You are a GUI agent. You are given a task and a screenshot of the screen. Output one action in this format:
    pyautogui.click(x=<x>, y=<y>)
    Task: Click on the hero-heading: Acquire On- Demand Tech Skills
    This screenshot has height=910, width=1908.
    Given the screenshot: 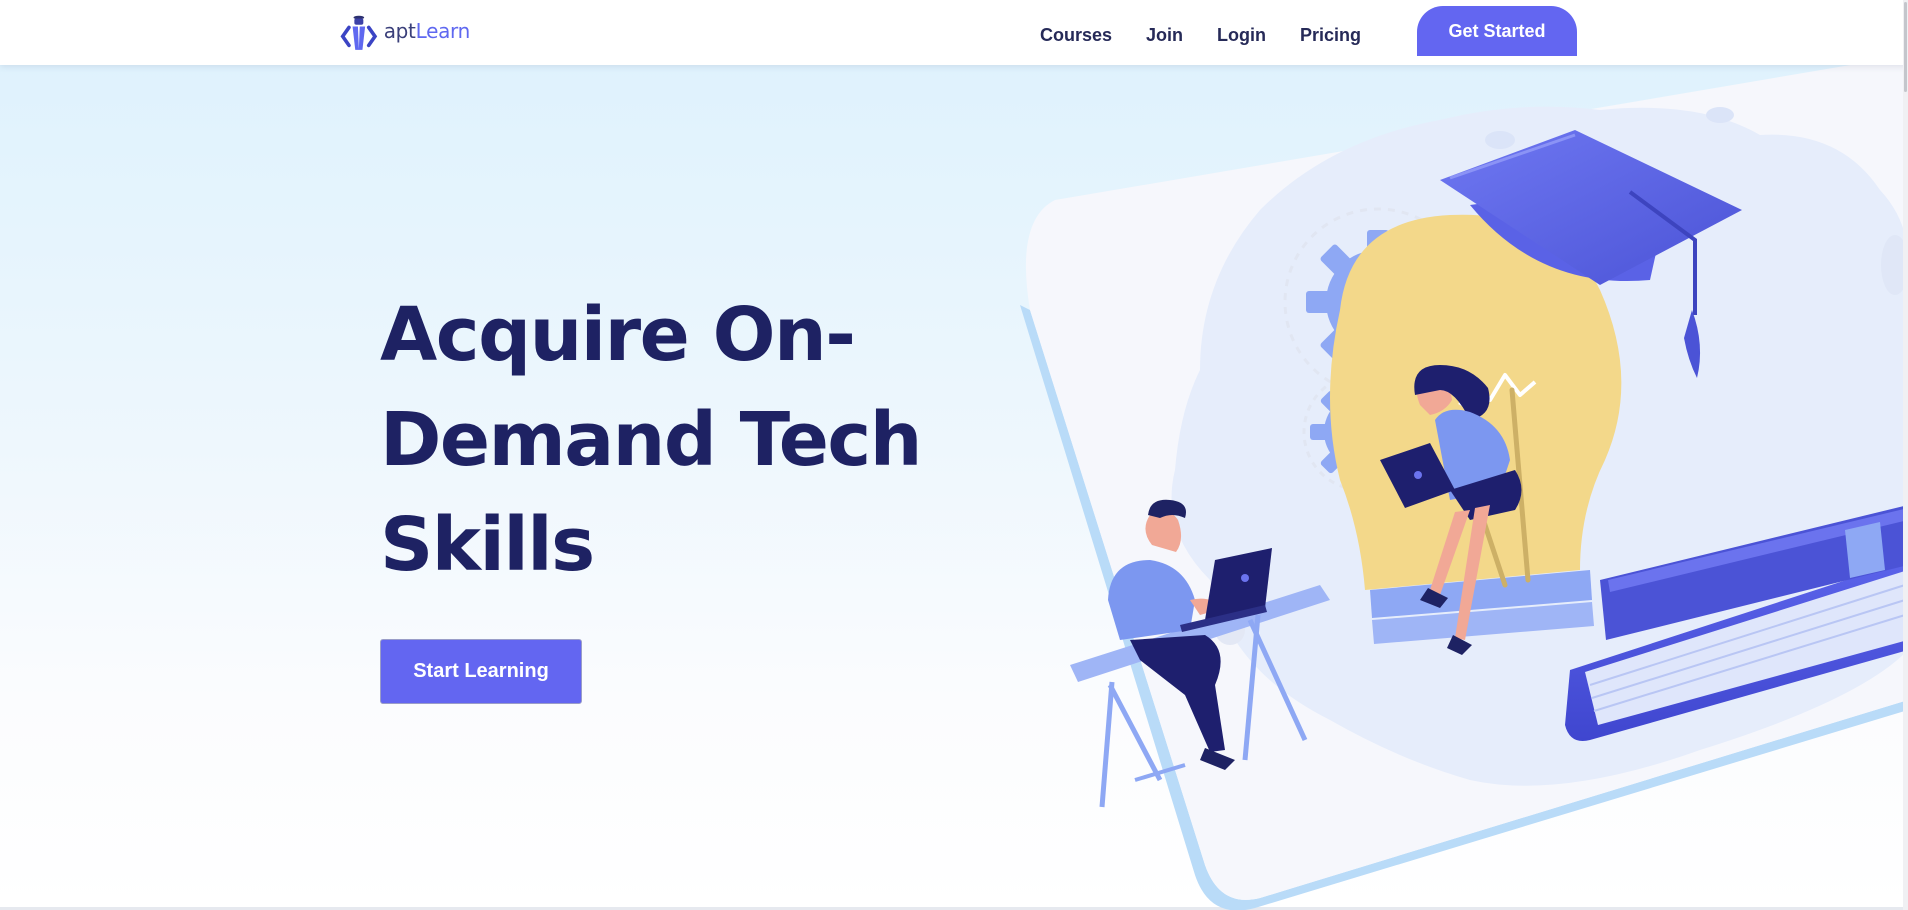 What is the action you would take?
    pyautogui.click(x=660, y=440)
    